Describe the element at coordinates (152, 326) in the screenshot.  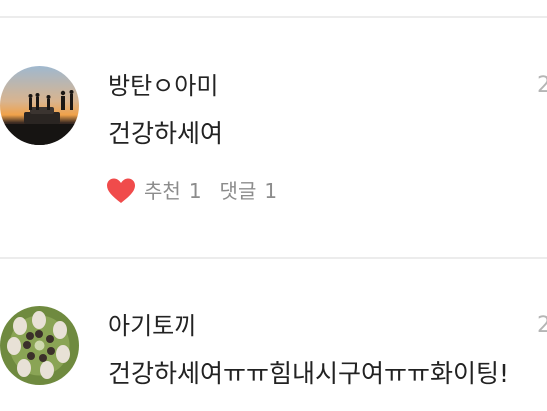
I see `comment-username: 아기토끼` at that location.